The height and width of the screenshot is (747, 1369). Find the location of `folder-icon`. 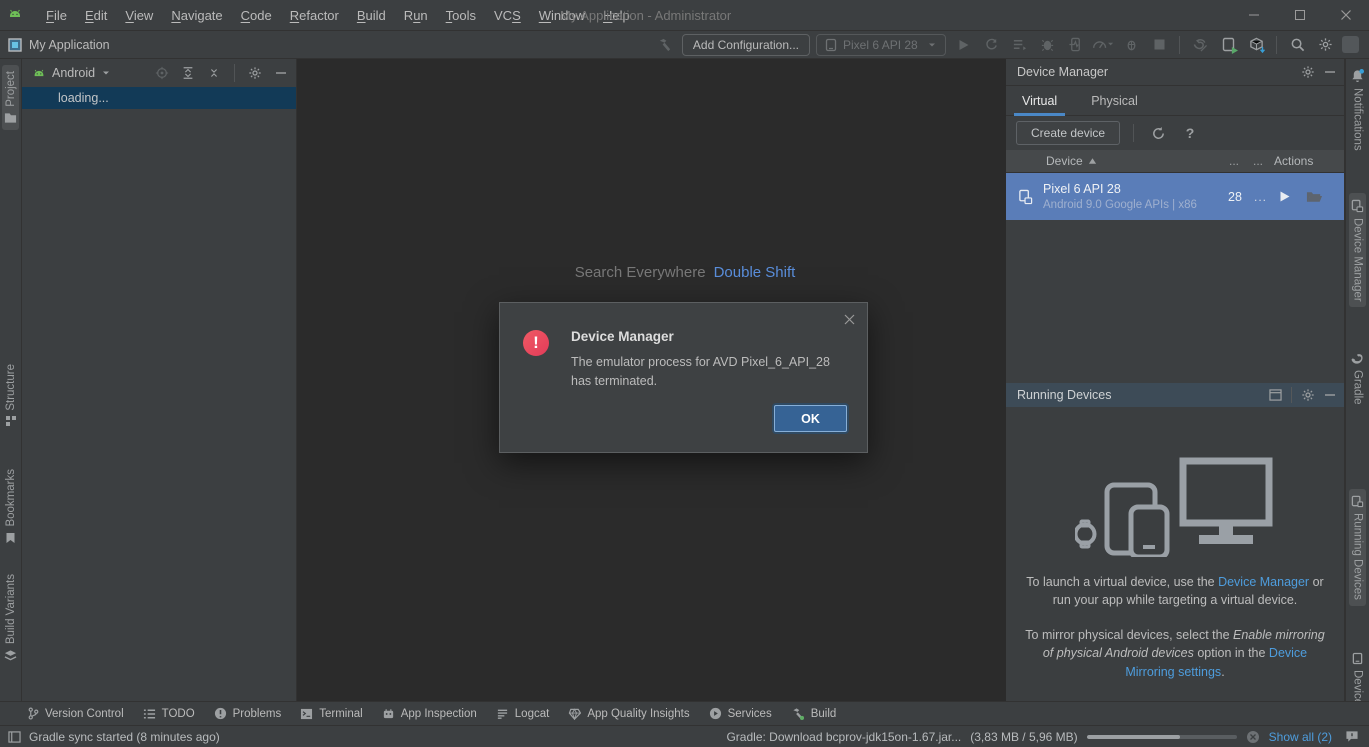

folder-icon is located at coordinates (10, 118).